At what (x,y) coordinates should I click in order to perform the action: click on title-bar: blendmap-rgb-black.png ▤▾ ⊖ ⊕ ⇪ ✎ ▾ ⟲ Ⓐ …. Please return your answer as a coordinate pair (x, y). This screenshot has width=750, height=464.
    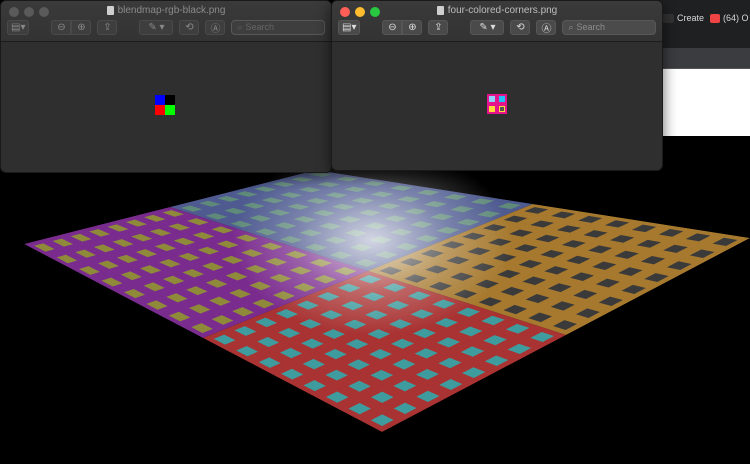
    Looking at the image, I should click on (166, 21).